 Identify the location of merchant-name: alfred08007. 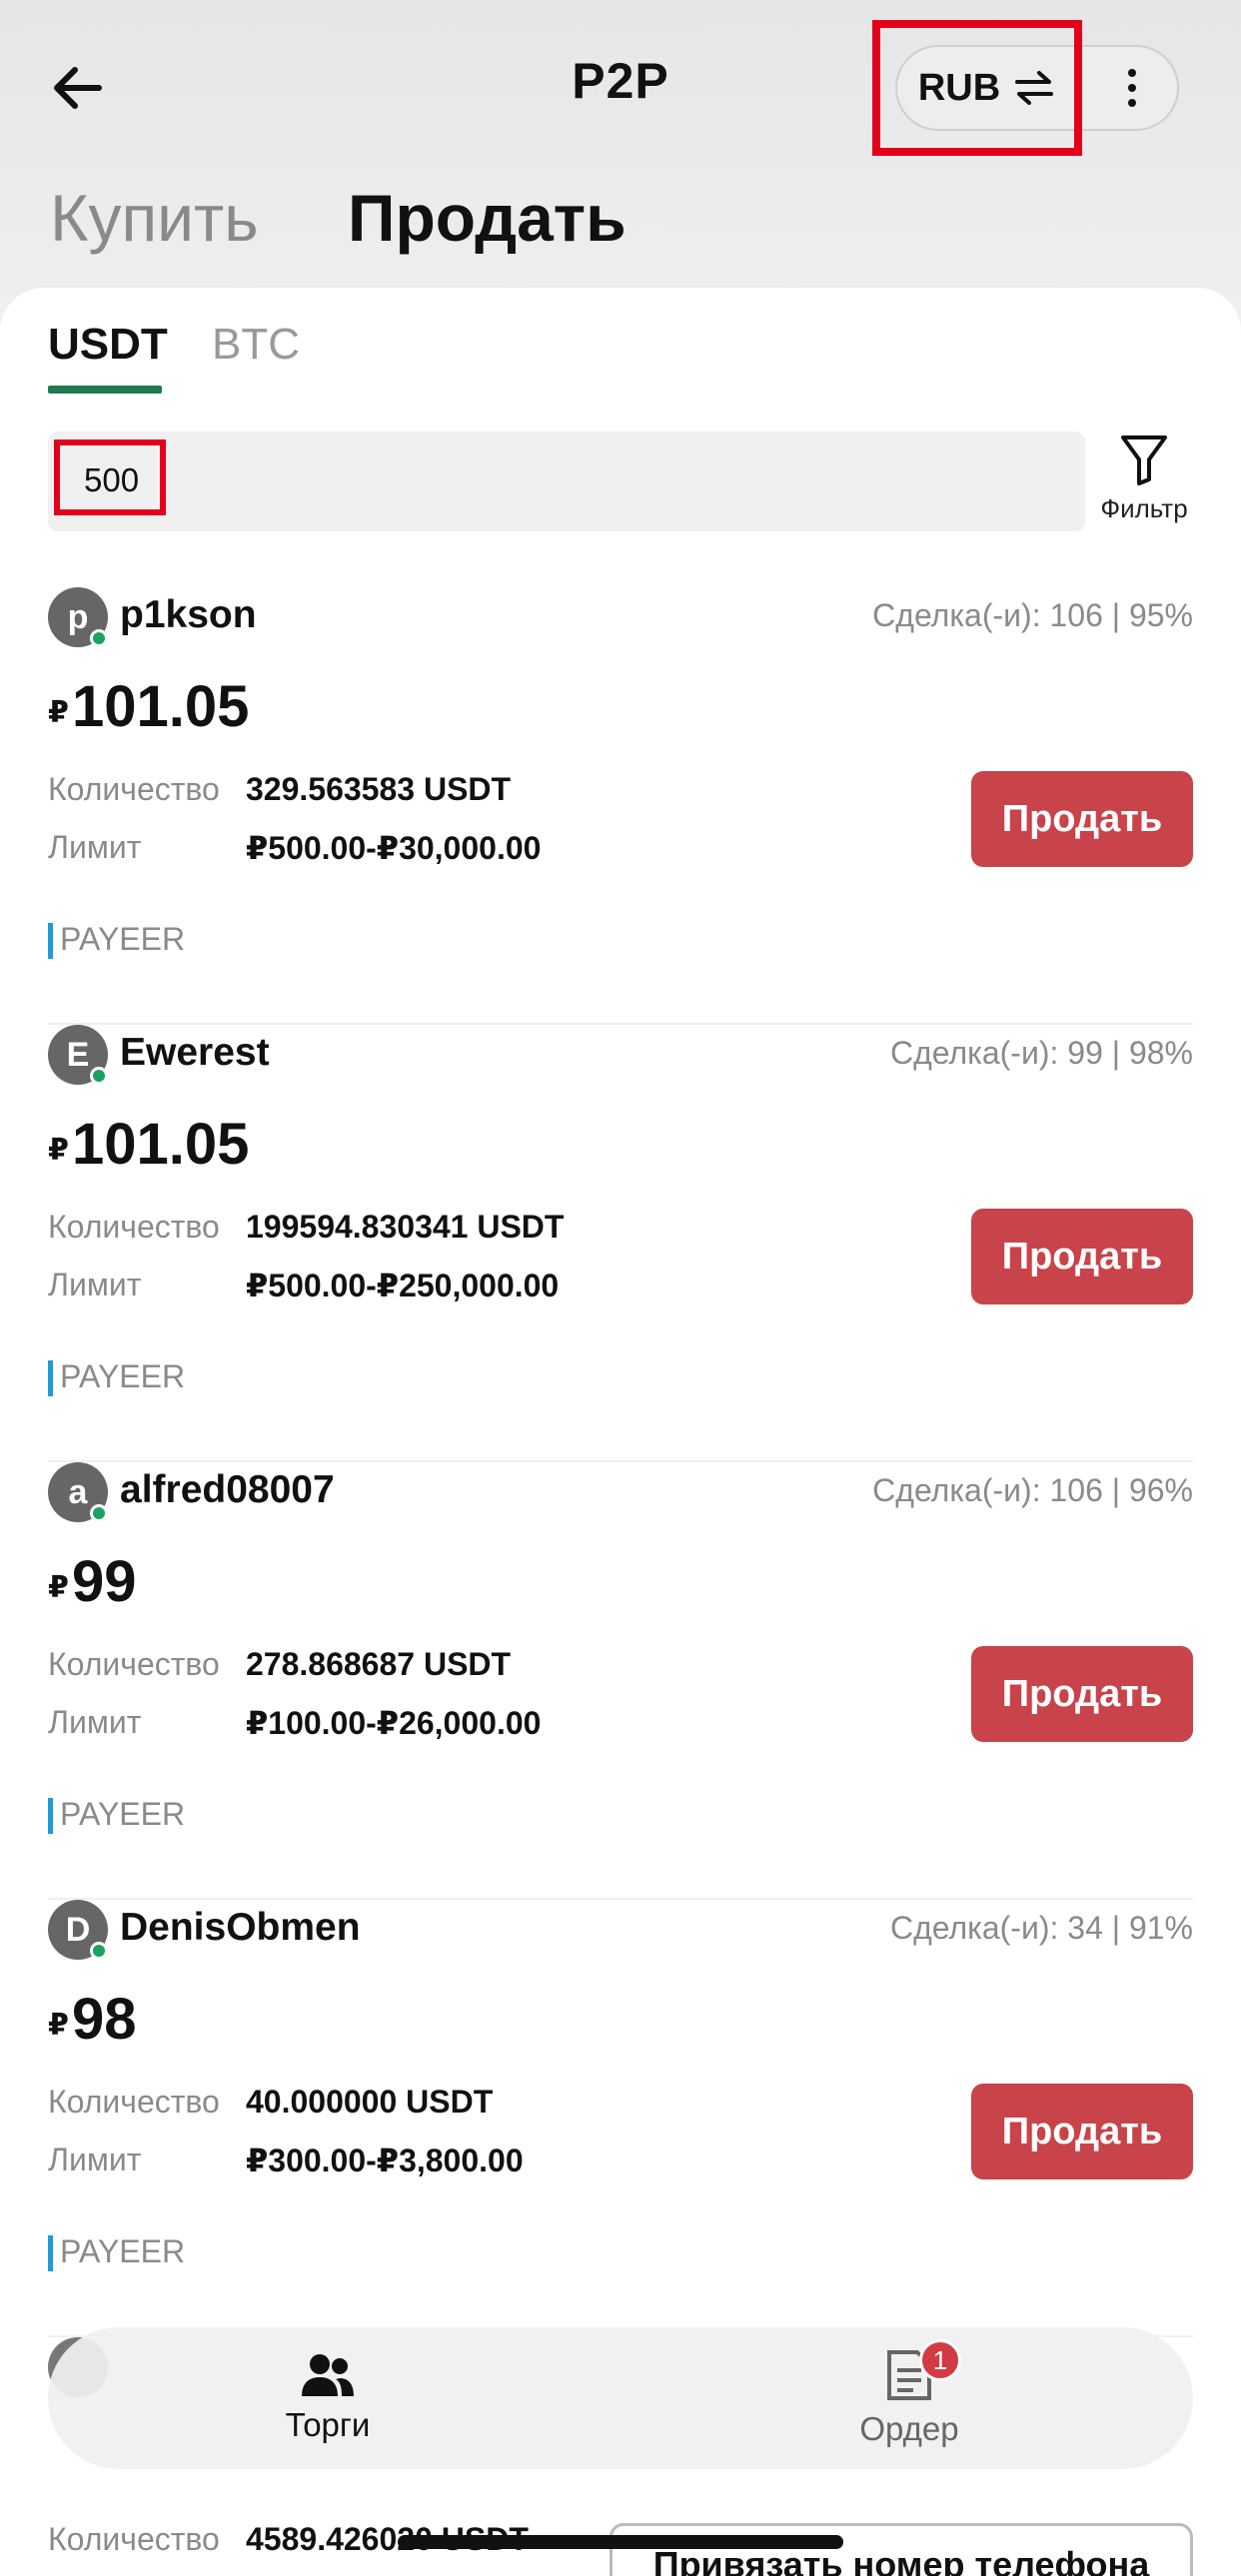
(227, 1490).